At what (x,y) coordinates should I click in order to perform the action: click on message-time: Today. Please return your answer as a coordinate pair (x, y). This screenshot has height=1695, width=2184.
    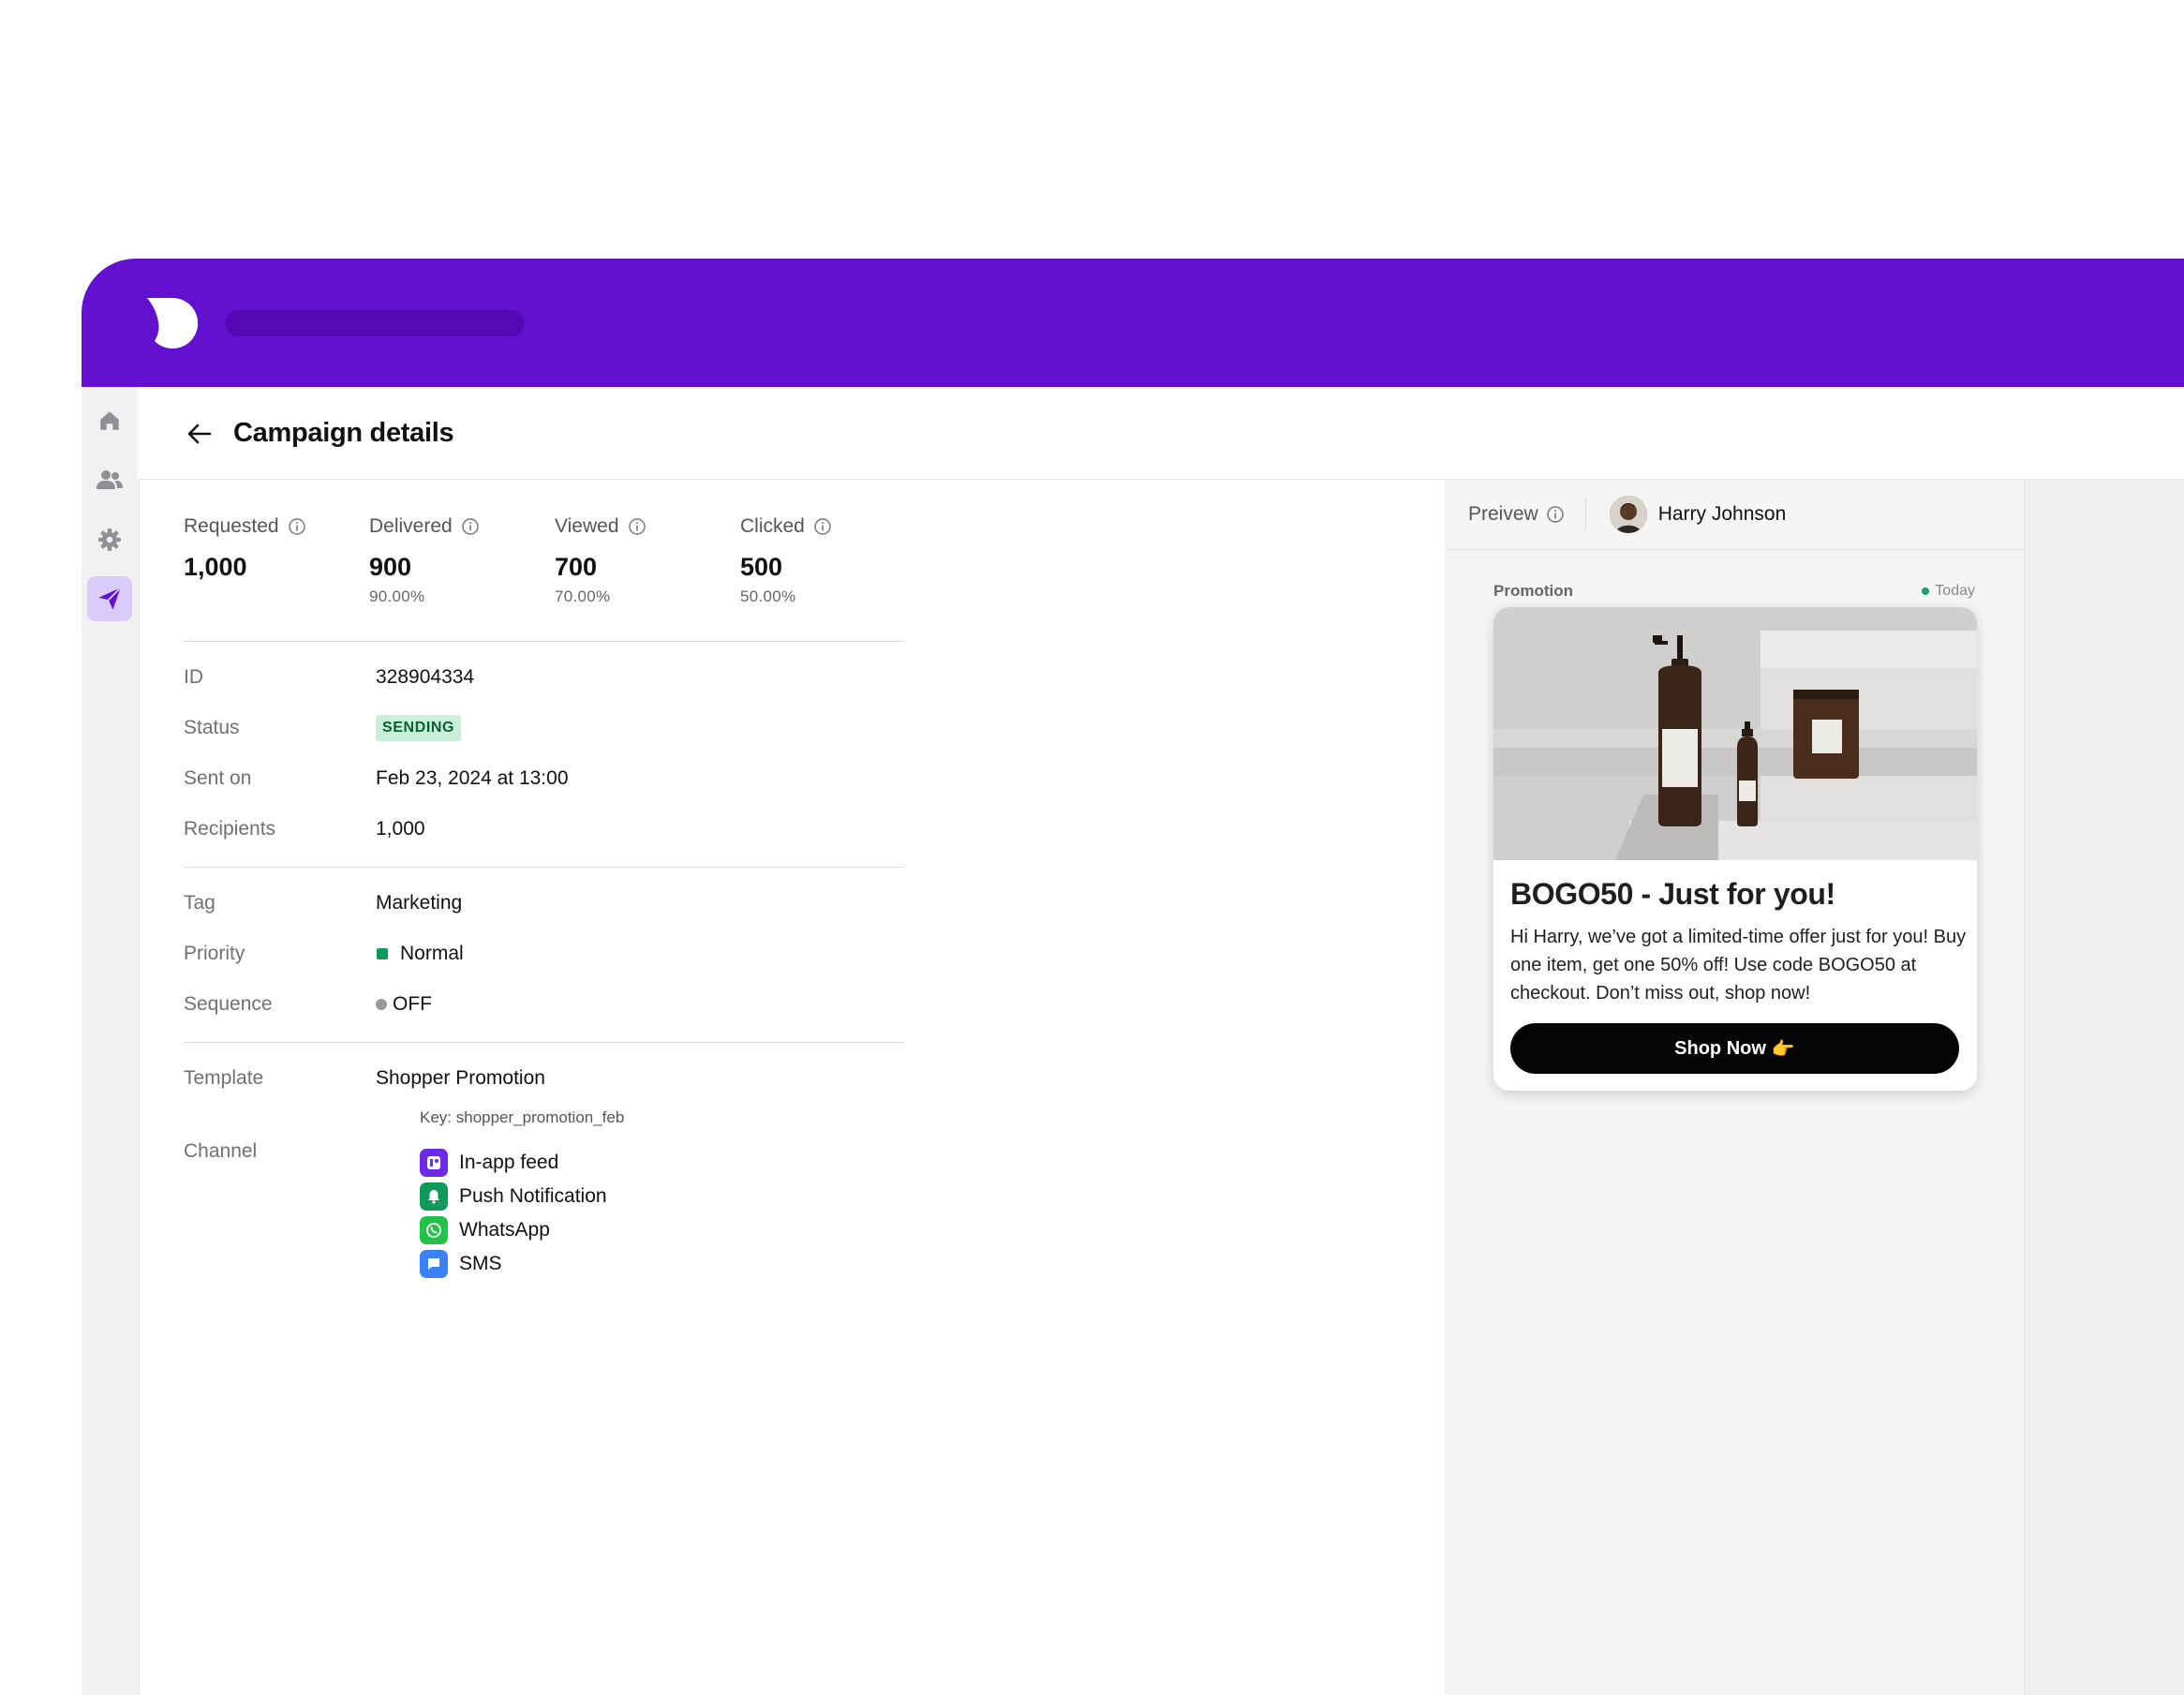
    Looking at the image, I should click on (1948, 591).